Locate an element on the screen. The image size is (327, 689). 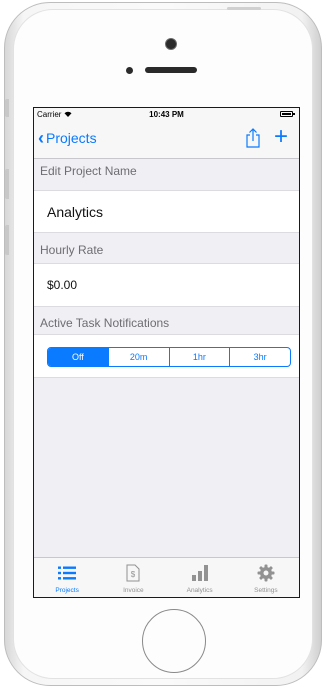
back-label: Projects is located at coordinates (71, 138).